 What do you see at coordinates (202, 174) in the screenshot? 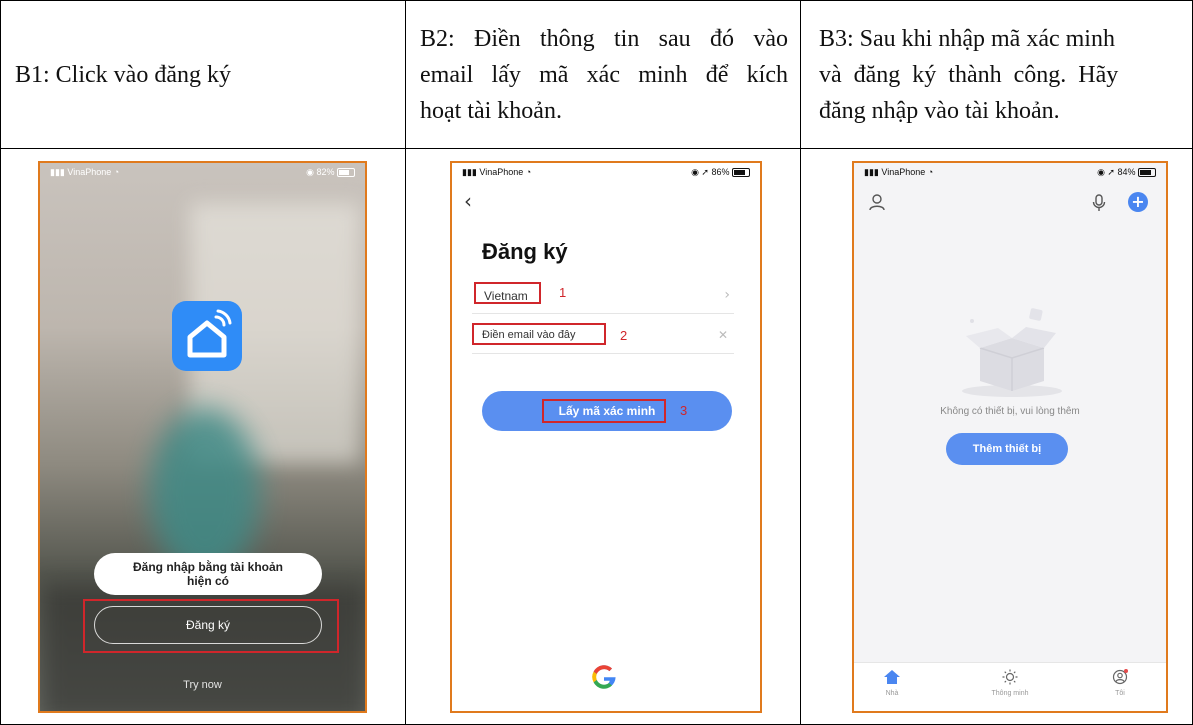
I see `status-bar: ▮▮▮ VinaPhone ◔ ◉ 82%` at bounding box center [202, 174].